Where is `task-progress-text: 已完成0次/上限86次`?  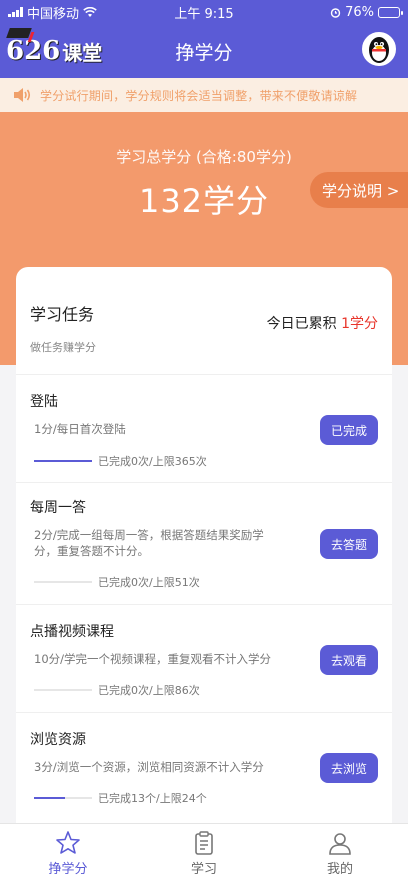
task-progress-text: 已完成0次/上限86次 is located at coordinates (149, 690).